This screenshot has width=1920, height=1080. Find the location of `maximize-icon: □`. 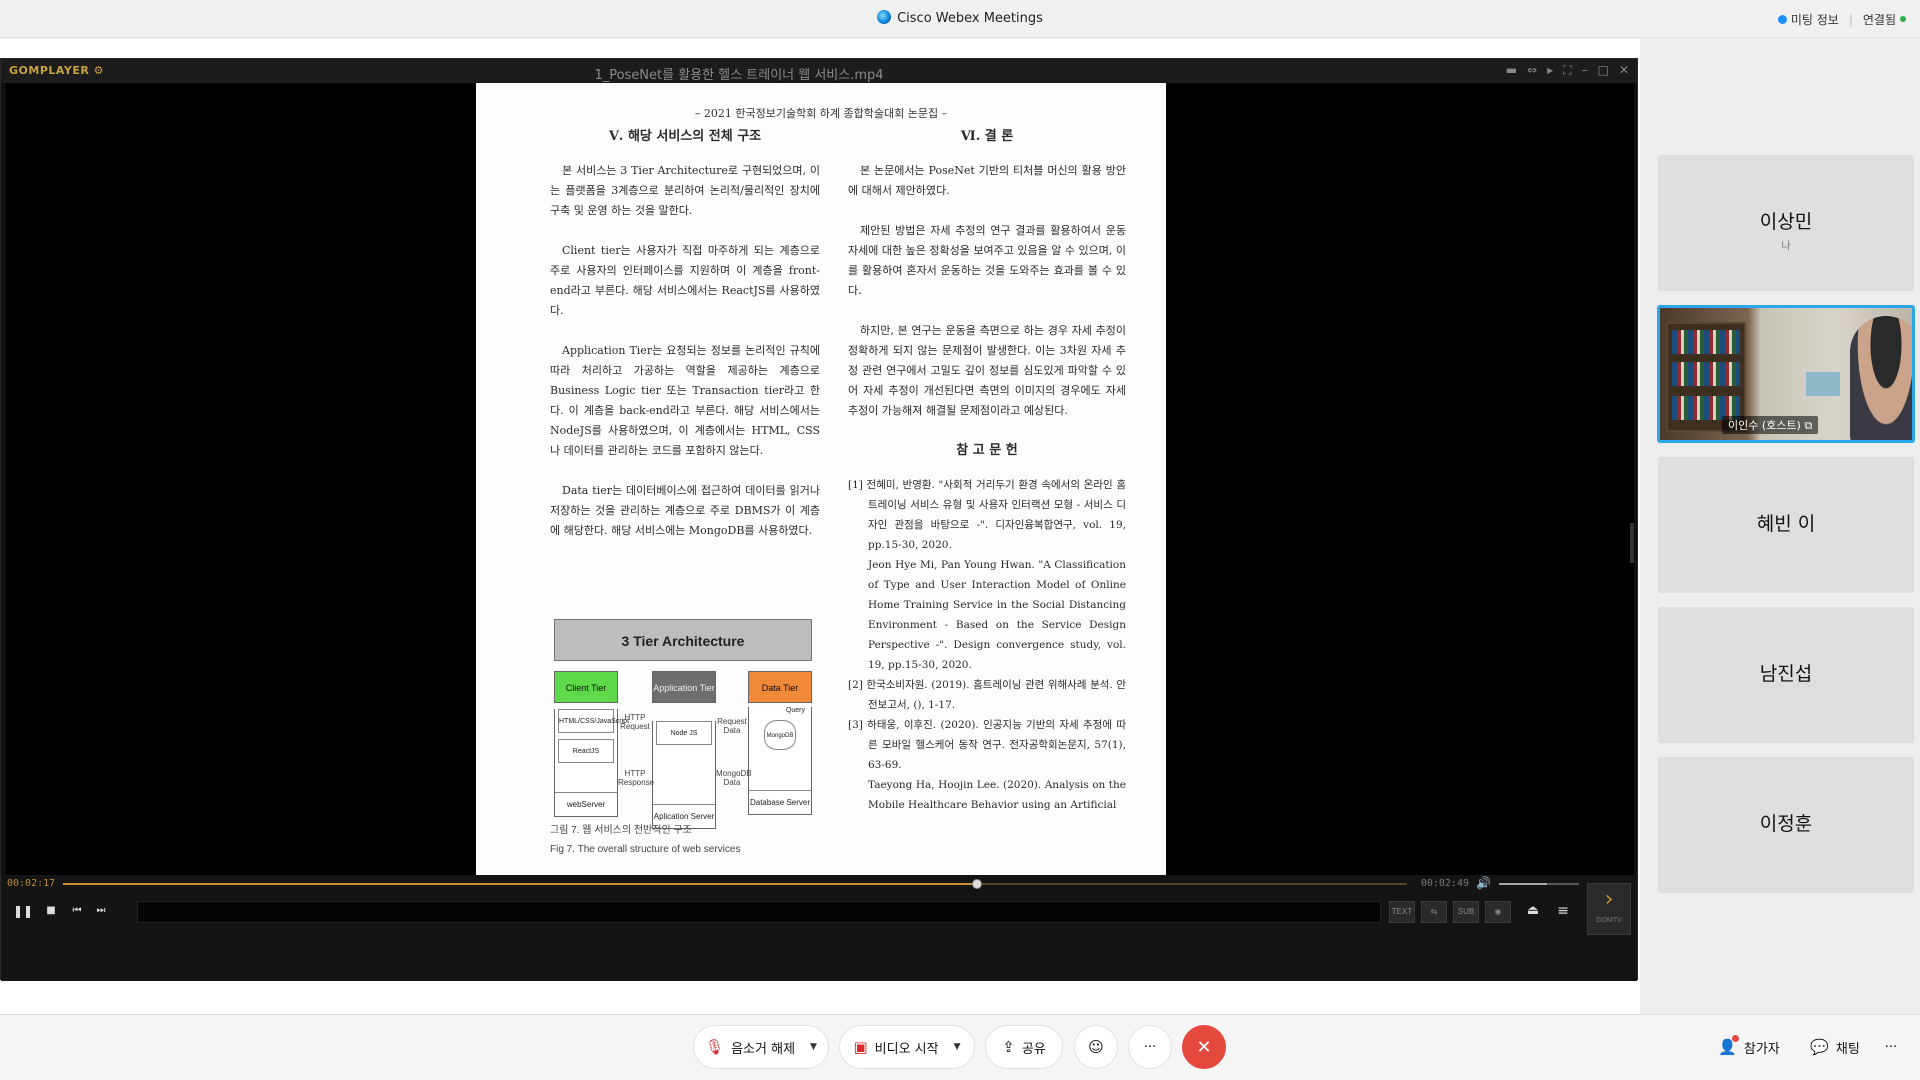

maximize-icon: □ is located at coordinates (1603, 70).